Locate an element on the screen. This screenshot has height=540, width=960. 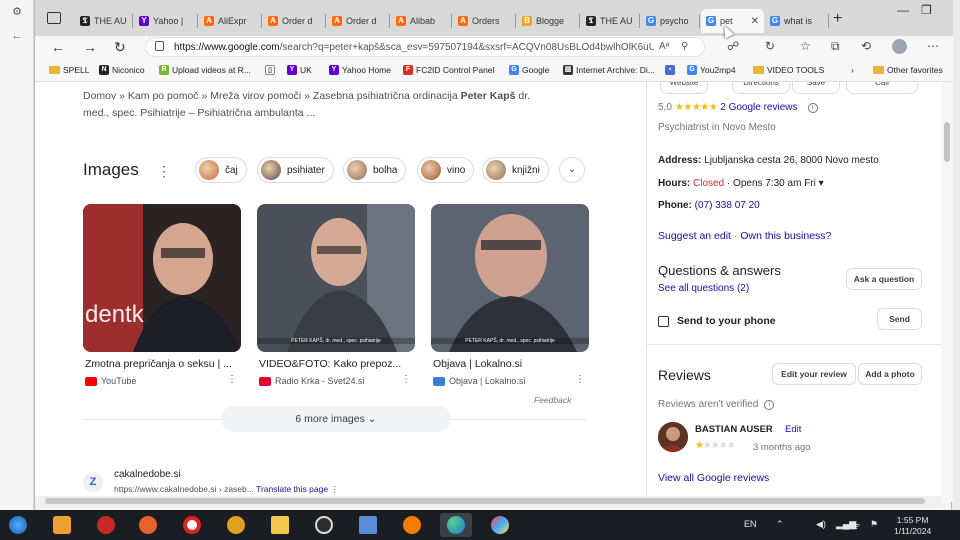
lock-icon is located at coordinates (159, 46).